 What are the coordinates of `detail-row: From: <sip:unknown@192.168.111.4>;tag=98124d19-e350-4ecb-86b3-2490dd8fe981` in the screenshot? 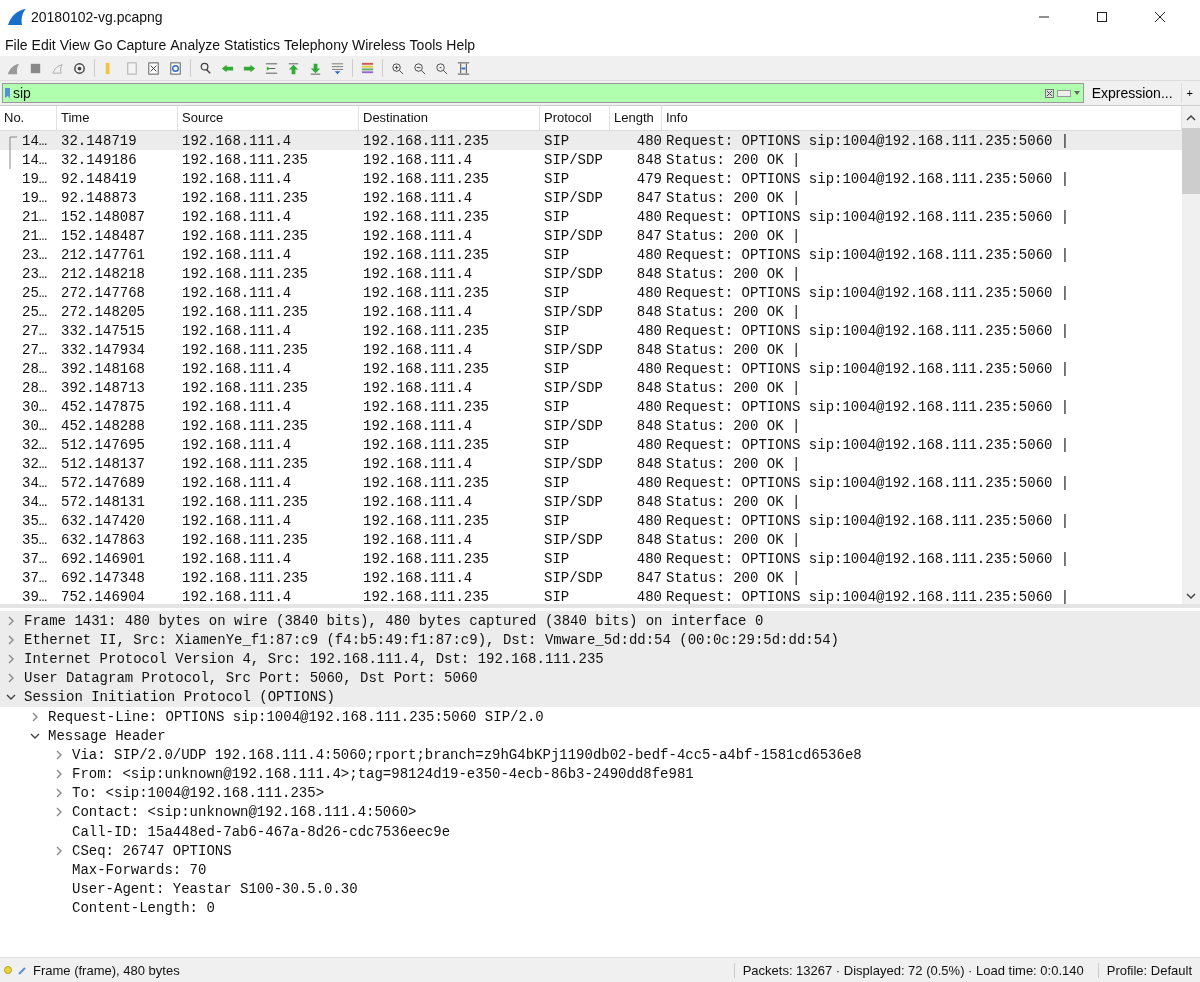 It's located at (600, 774).